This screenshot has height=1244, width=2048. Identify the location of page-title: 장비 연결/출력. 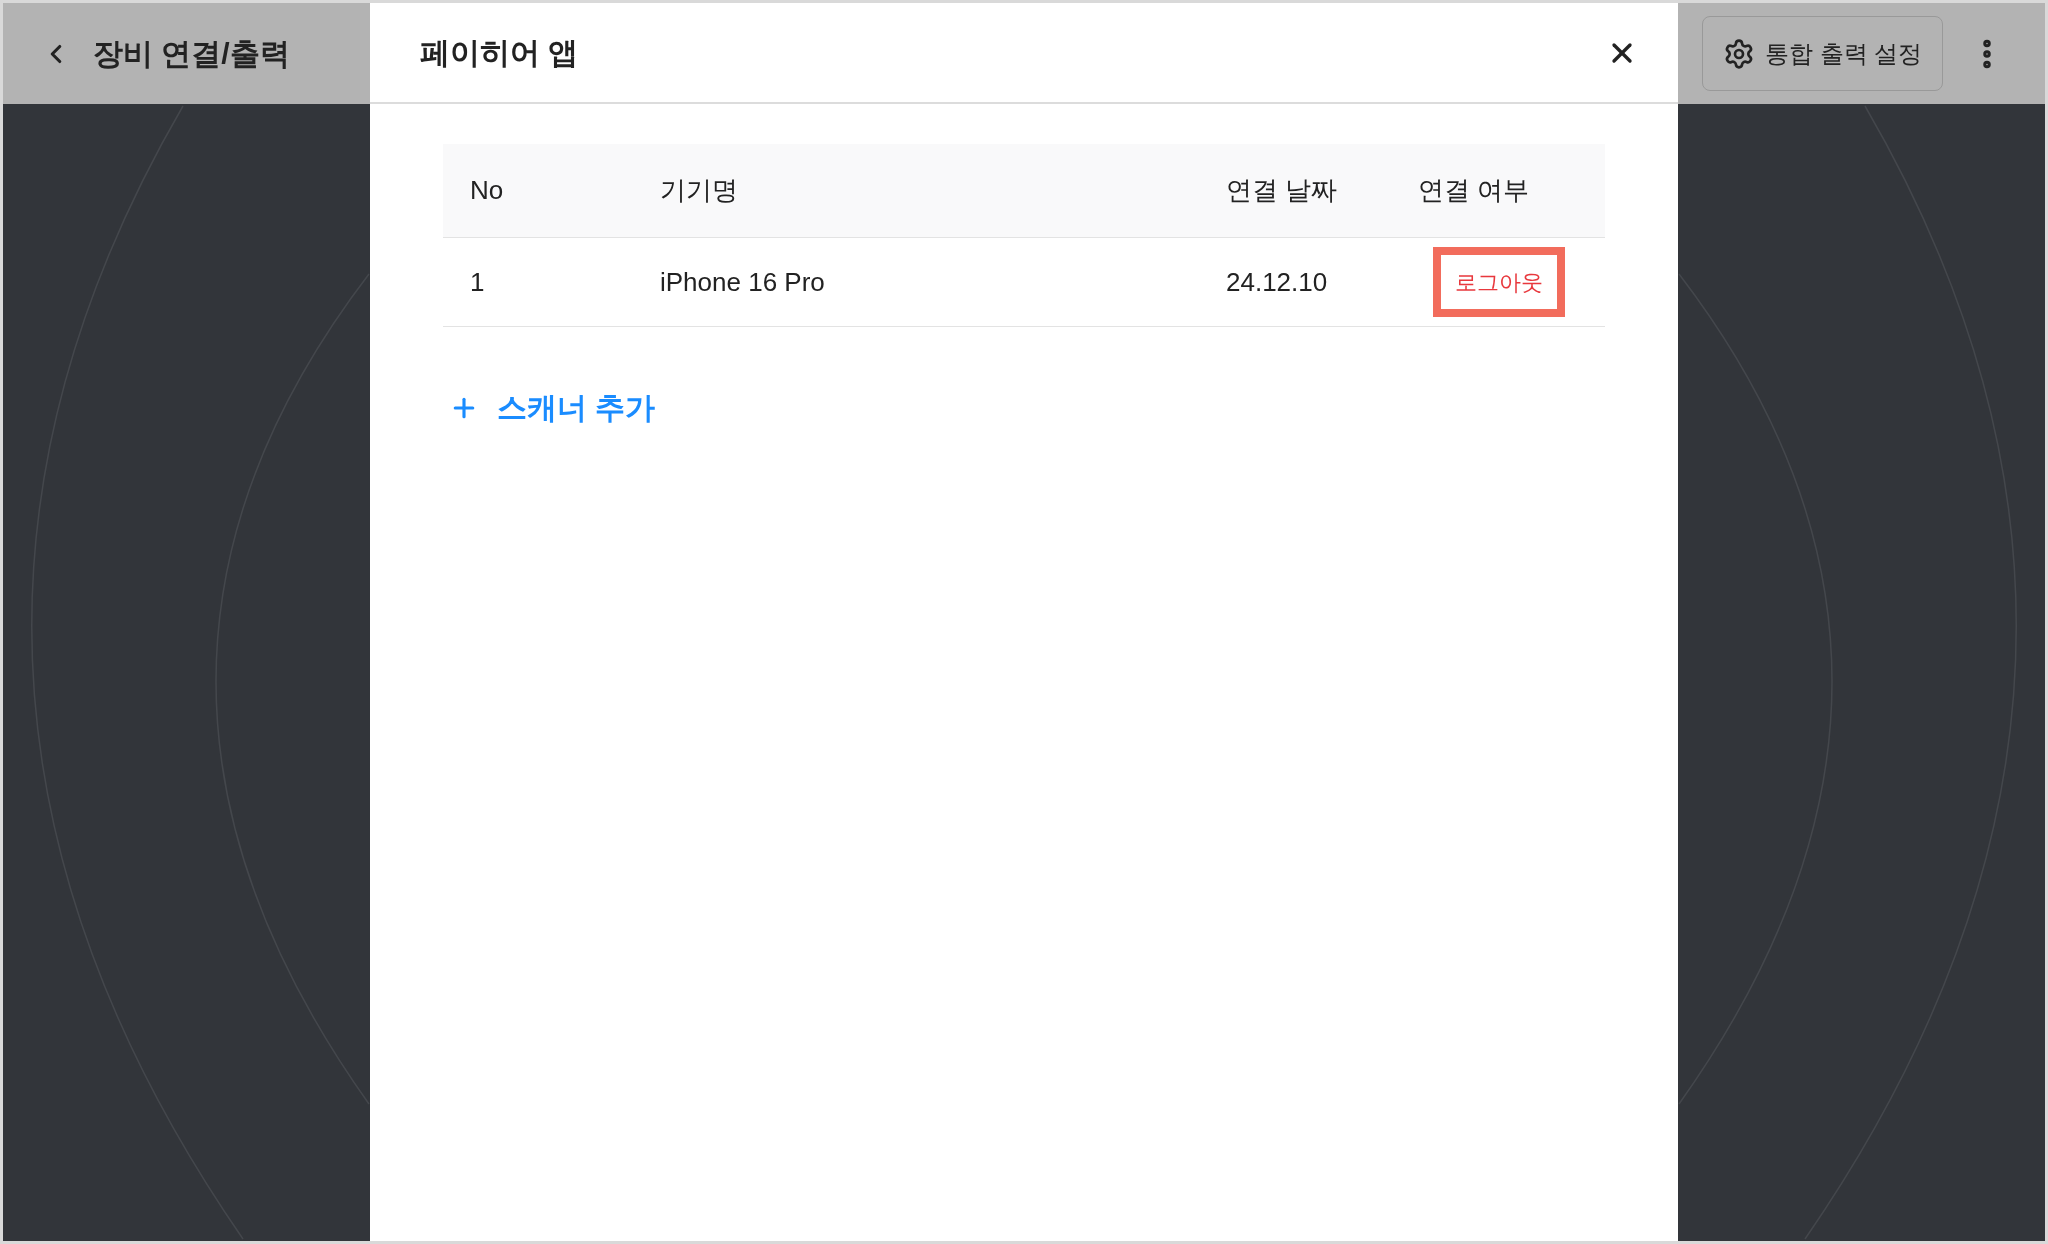
(191, 54).